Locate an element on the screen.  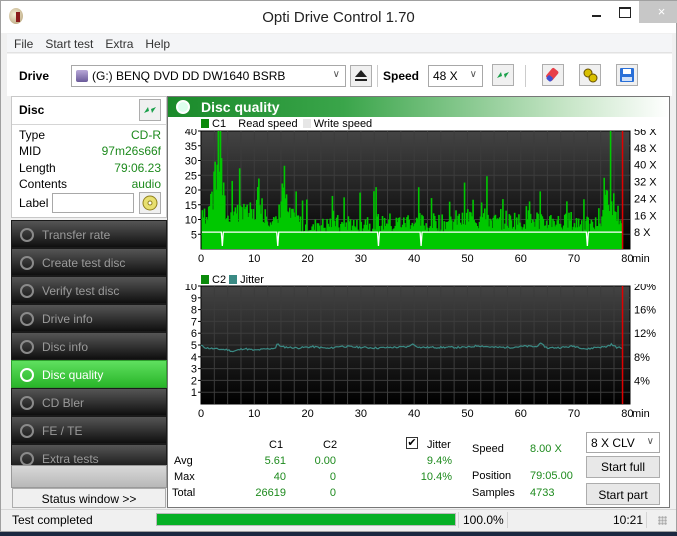
maximize-button is located at coordinates (625, 12).